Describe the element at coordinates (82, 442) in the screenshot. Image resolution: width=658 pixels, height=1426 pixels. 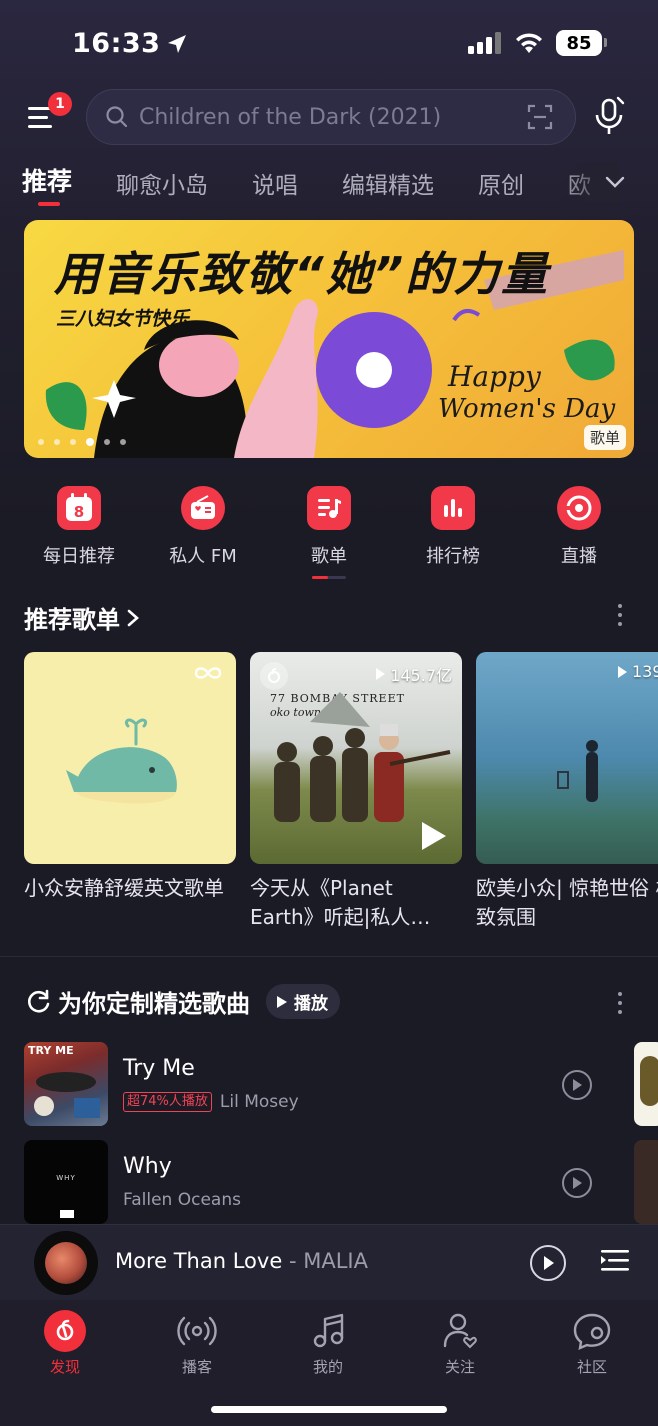
I see `banner-pagination` at that location.